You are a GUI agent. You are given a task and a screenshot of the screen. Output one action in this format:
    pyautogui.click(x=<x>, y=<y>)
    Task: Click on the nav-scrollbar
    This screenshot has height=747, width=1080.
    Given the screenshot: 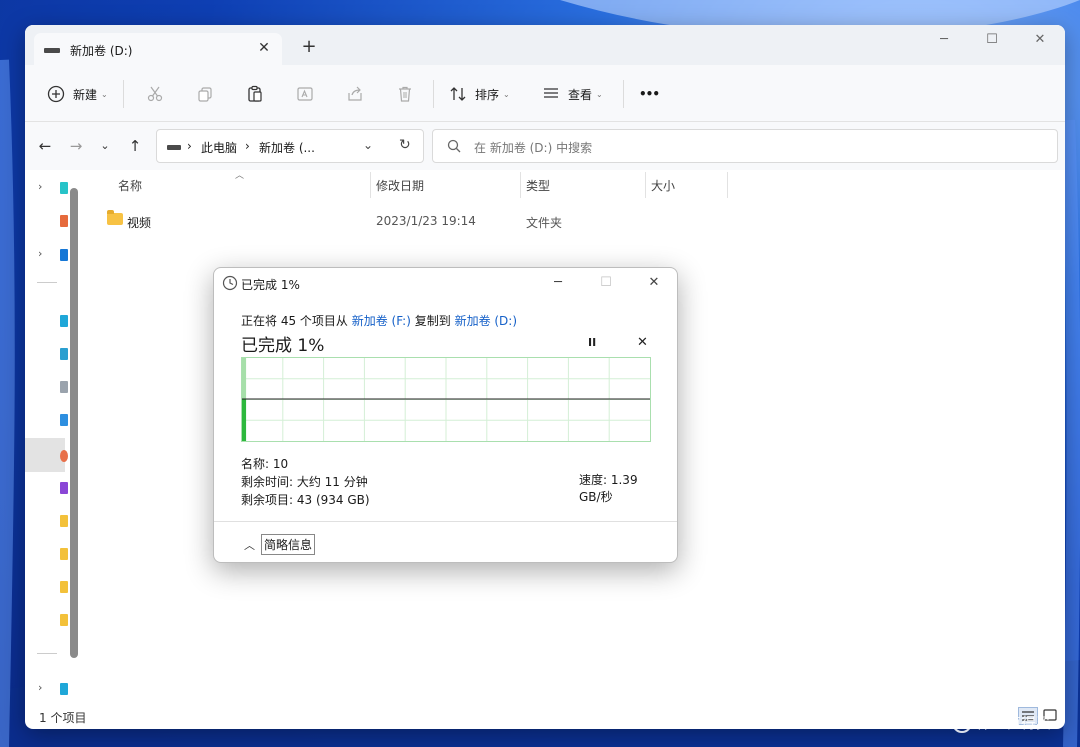 What is the action you would take?
    pyautogui.click(x=74, y=423)
    